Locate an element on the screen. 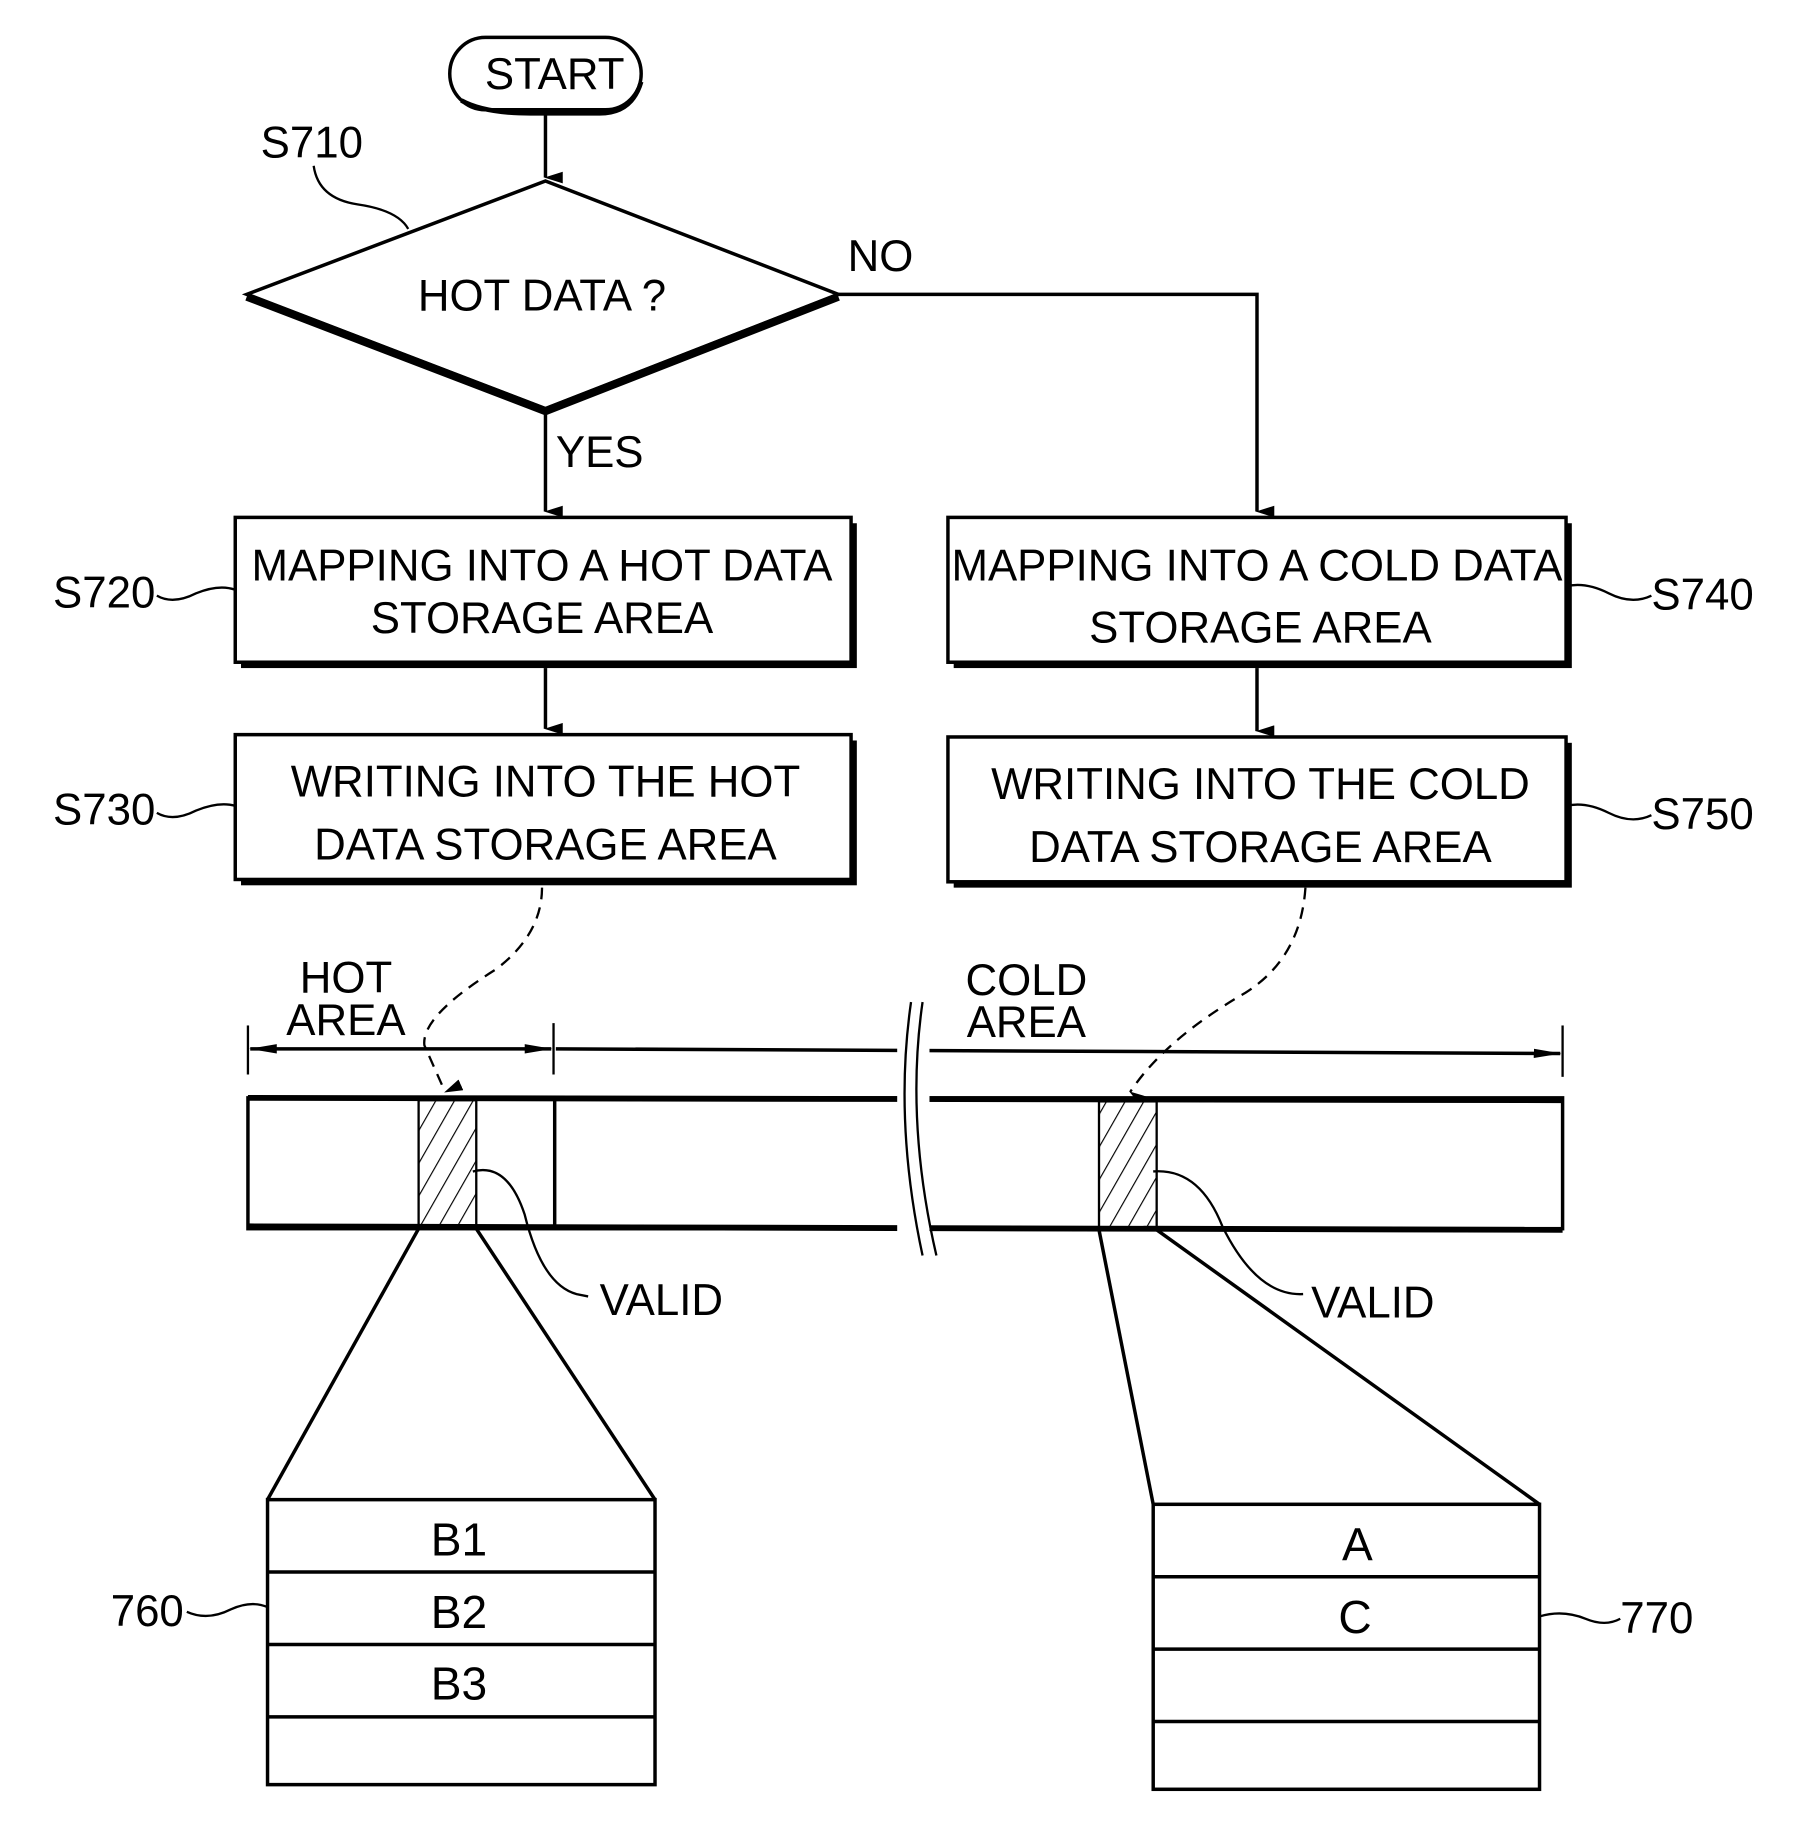 The width and height of the screenshot is (1799, 1822). expand-cold-left is located at coordinates (1126, 1367).